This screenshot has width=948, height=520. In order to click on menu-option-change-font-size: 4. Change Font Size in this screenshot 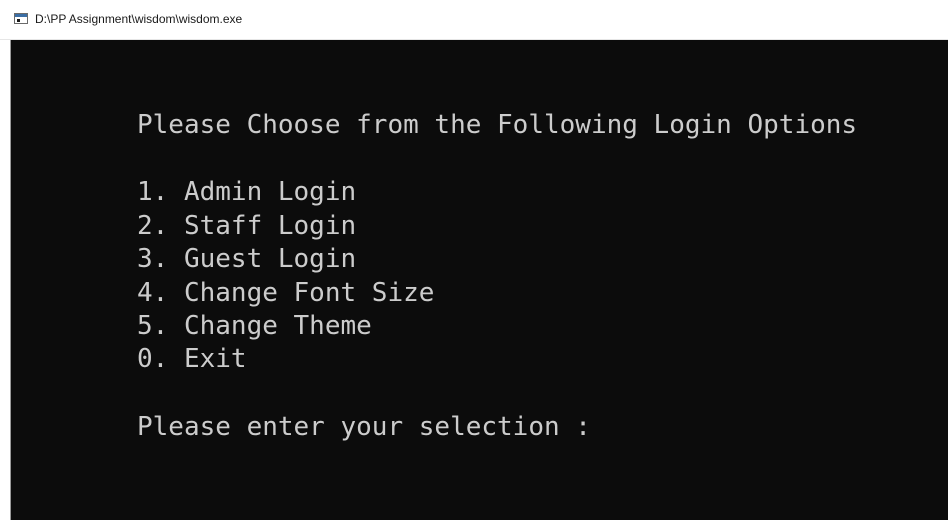, I will do `click(286, 293)`.